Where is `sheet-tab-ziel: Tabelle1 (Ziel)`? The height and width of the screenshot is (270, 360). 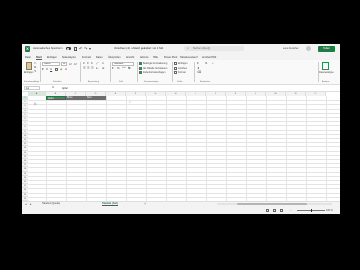
sheet-tab-ziel: Tabelle1 (Ziel) is located at coordinates (110, 204).